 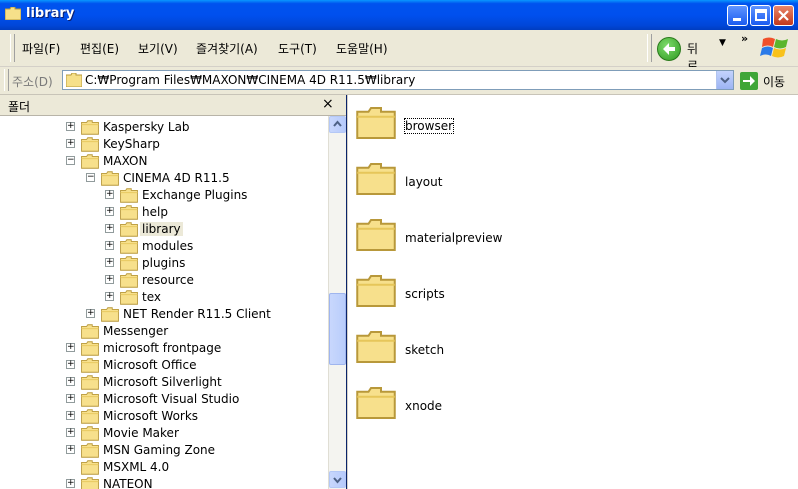 What do you see at coordinates (774, 47) in the screenshot?
I see `windows-logo-icon` at bounding box center [774, 47].